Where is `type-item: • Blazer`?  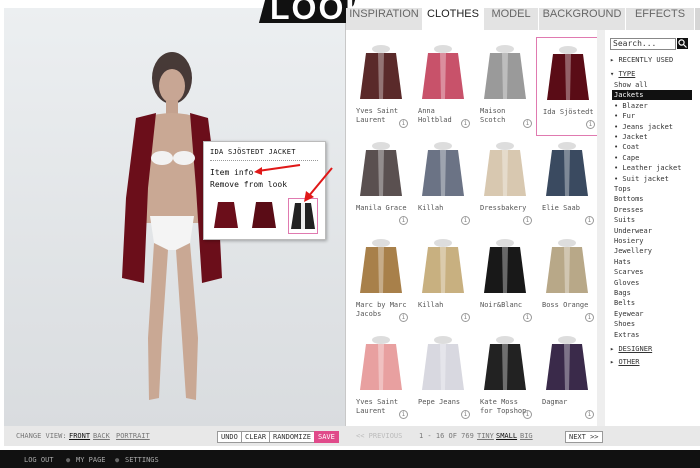
type-item: • Blazer is located at coordinates (631, 106).